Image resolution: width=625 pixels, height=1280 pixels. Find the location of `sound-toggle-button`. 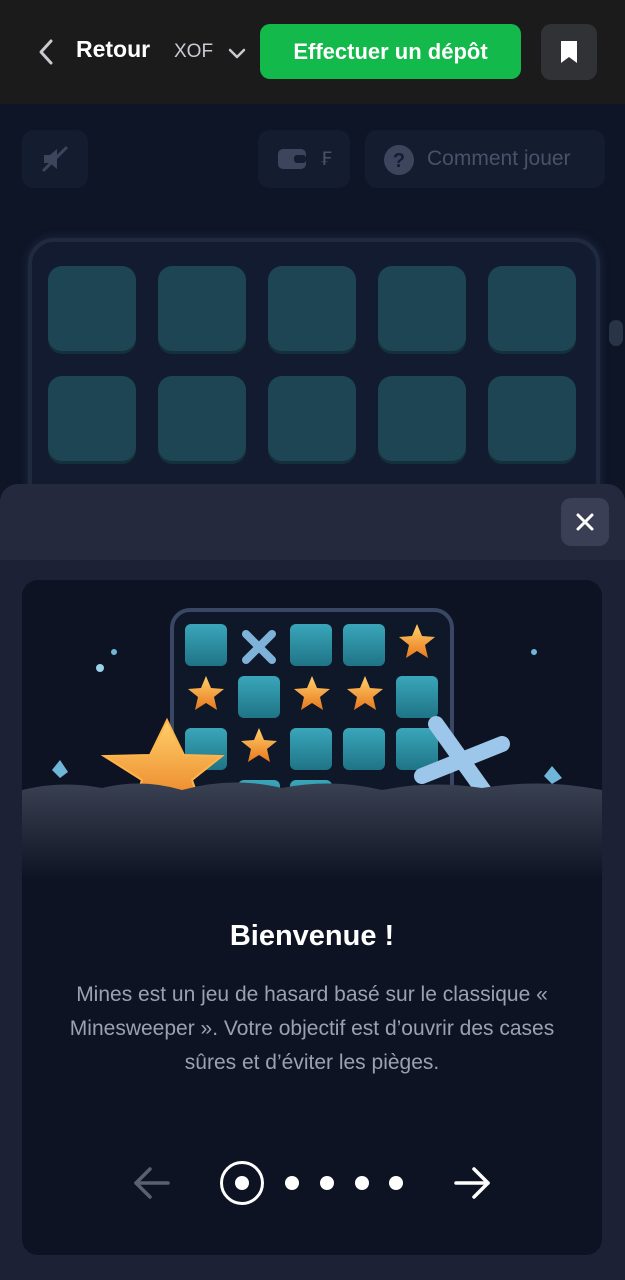

sound-toggle-button is located at coordinates (55, 159).